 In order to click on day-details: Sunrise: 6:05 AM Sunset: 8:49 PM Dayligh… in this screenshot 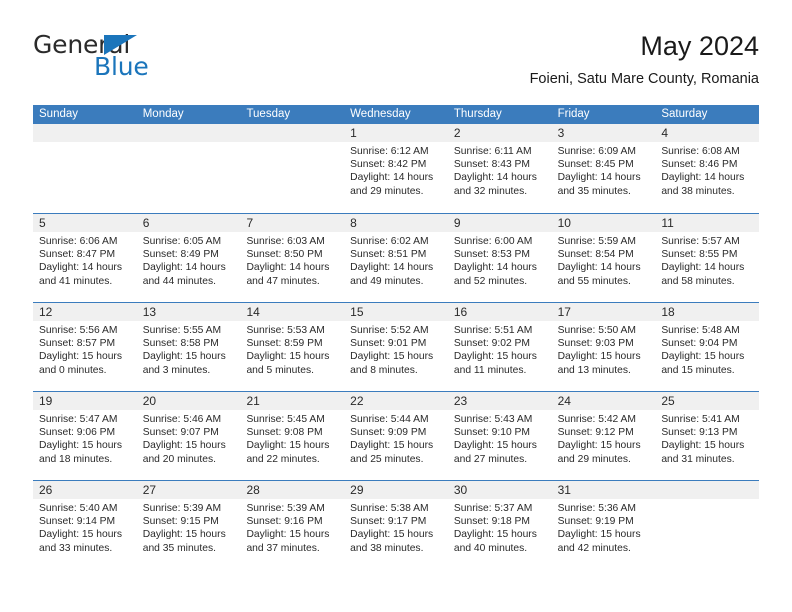, I will do `click(189, 260)`.